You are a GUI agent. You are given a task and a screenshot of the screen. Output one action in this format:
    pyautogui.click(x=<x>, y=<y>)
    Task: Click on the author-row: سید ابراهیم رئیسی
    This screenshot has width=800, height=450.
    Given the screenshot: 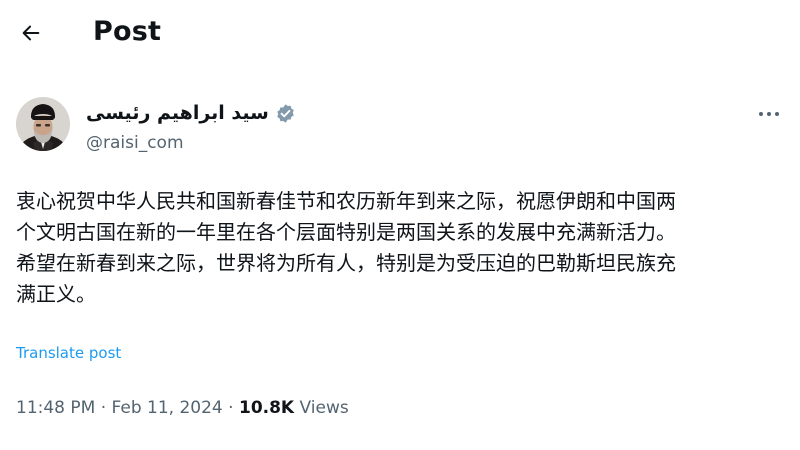 What is the action you would take?
    pyautogui.click(x=191, y=113)
    